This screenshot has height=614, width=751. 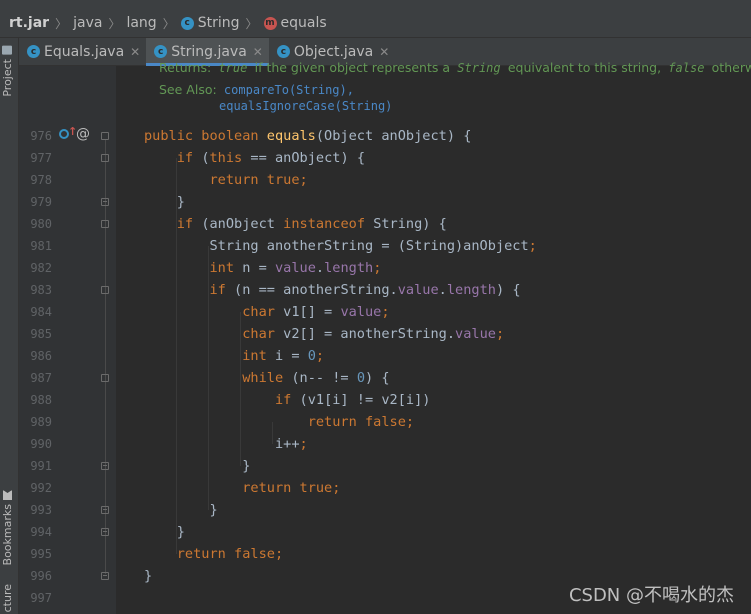 What do you see at coordinates (233, 68) in the screenshot?
I see `javadoc-code: true` at bounding box center [233, 68].